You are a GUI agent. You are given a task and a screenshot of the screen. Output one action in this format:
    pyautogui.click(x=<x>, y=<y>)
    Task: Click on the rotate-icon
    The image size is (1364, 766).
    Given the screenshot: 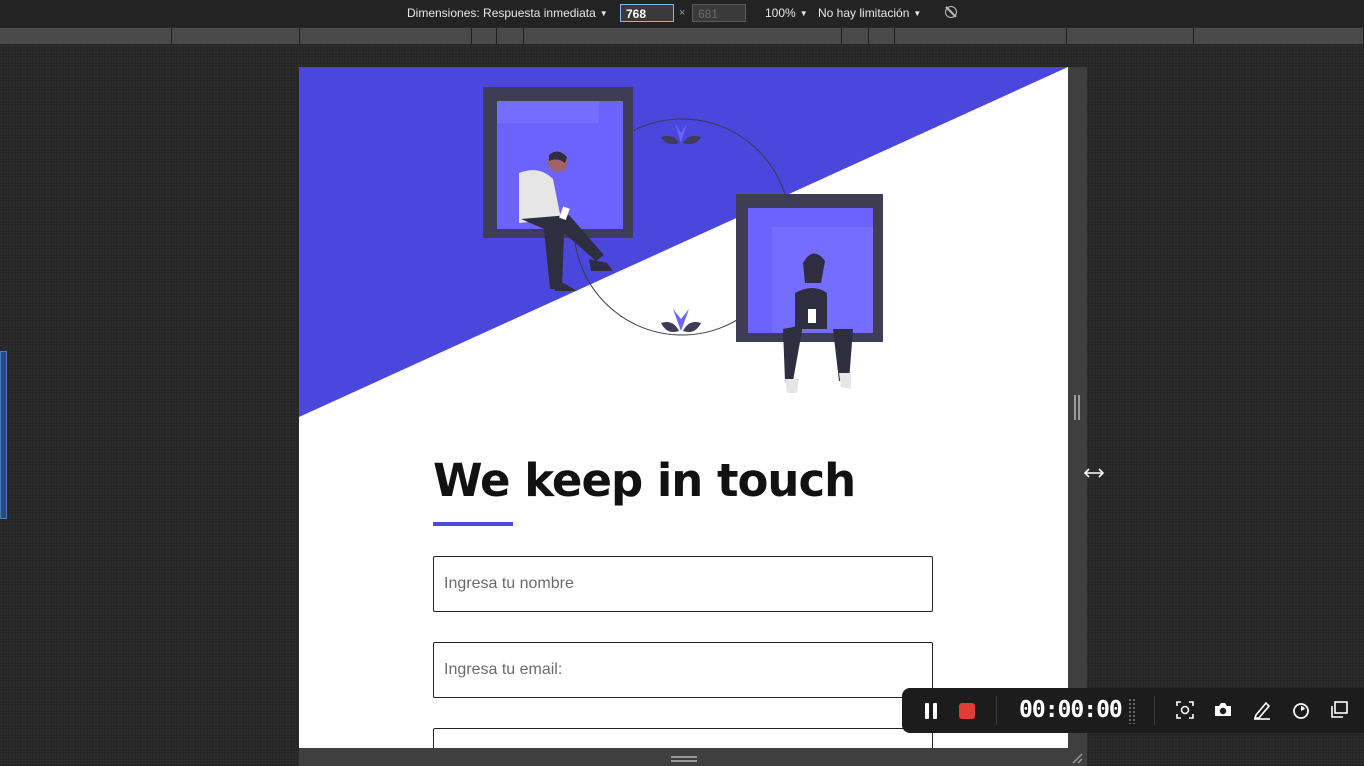 What is the action you would take?
    pyautogui.click(x=951, y=12)
    